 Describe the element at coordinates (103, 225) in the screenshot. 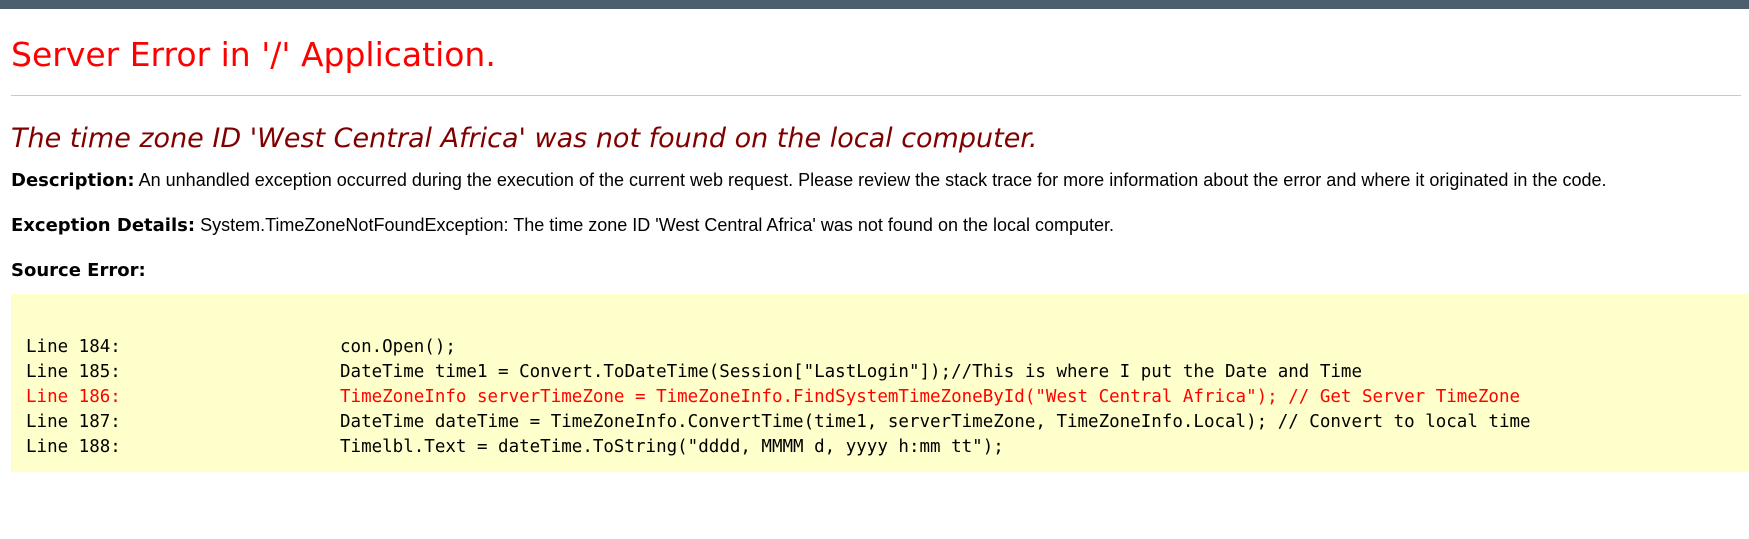

I see `exception-details-label: Exception Details:` at that location.